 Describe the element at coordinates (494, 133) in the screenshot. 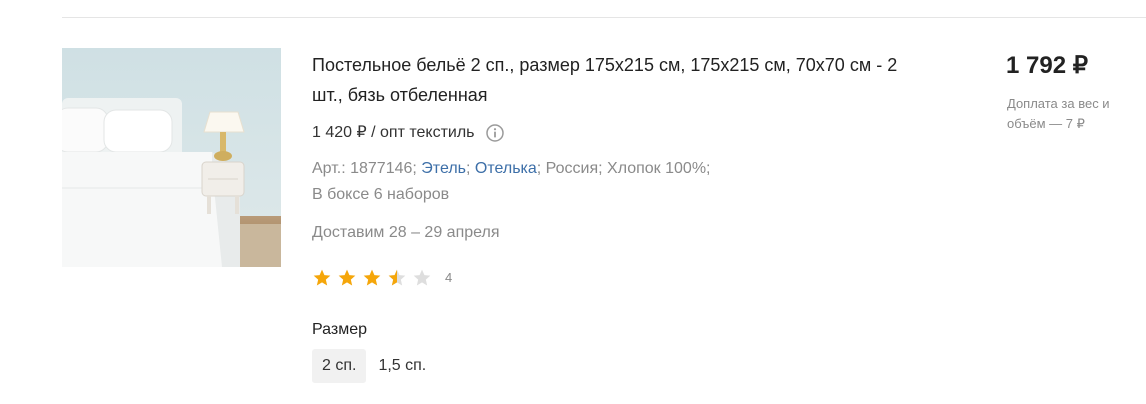

I see `info-icon` at that location.